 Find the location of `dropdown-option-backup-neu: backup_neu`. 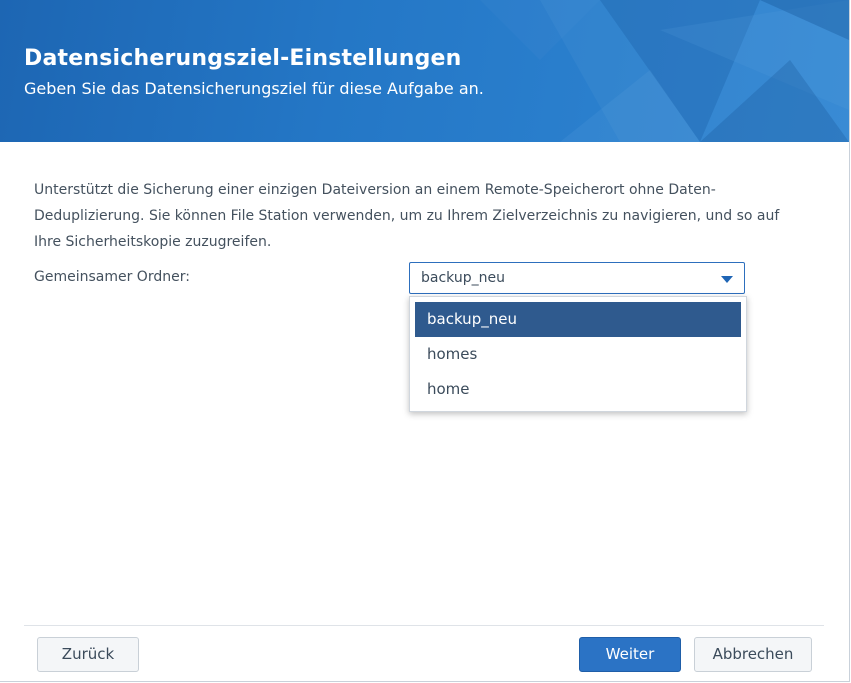

dropdown-option-backup-neu: backup_neu is located at coordinates (578, 319).